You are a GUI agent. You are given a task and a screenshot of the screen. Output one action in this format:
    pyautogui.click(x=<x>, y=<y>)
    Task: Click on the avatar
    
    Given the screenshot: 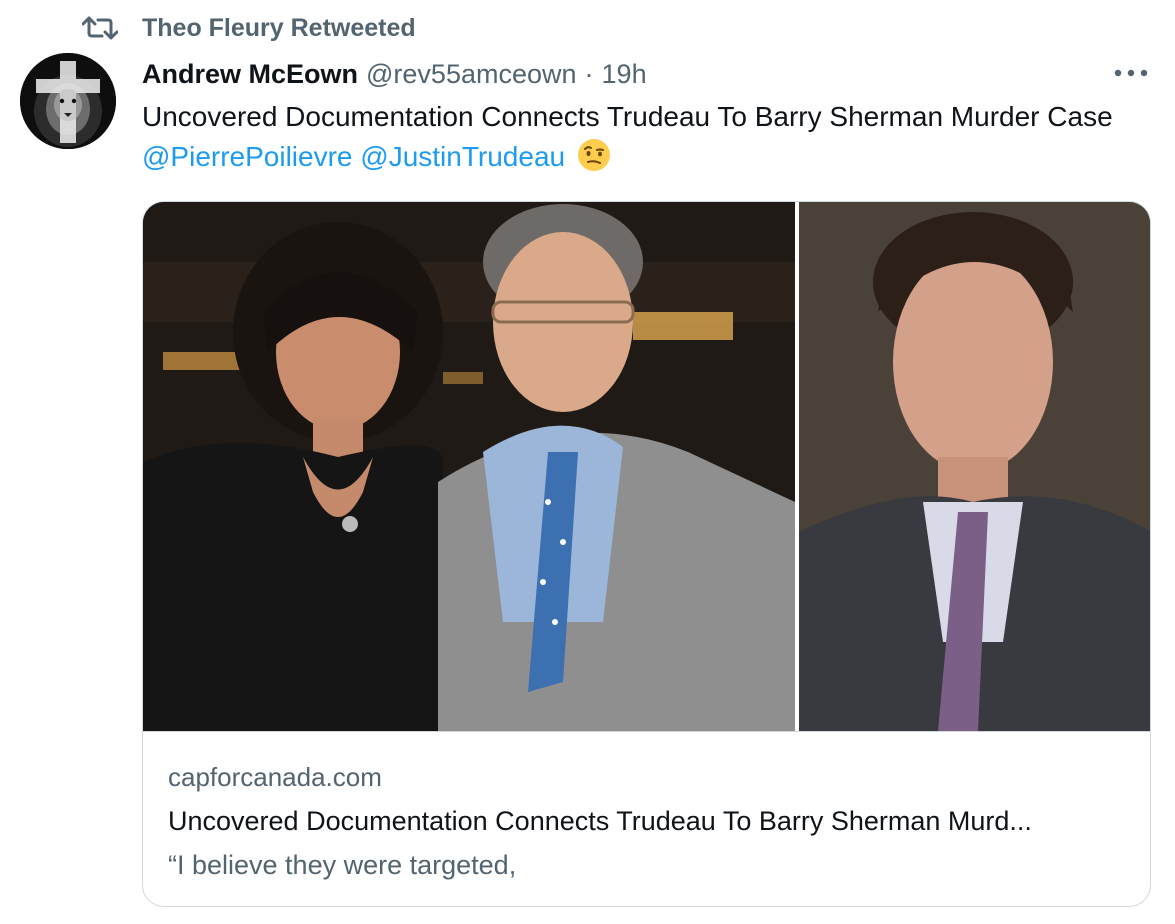 What is the action you would take?
    pyautogui.click(x=68, y=101)
    